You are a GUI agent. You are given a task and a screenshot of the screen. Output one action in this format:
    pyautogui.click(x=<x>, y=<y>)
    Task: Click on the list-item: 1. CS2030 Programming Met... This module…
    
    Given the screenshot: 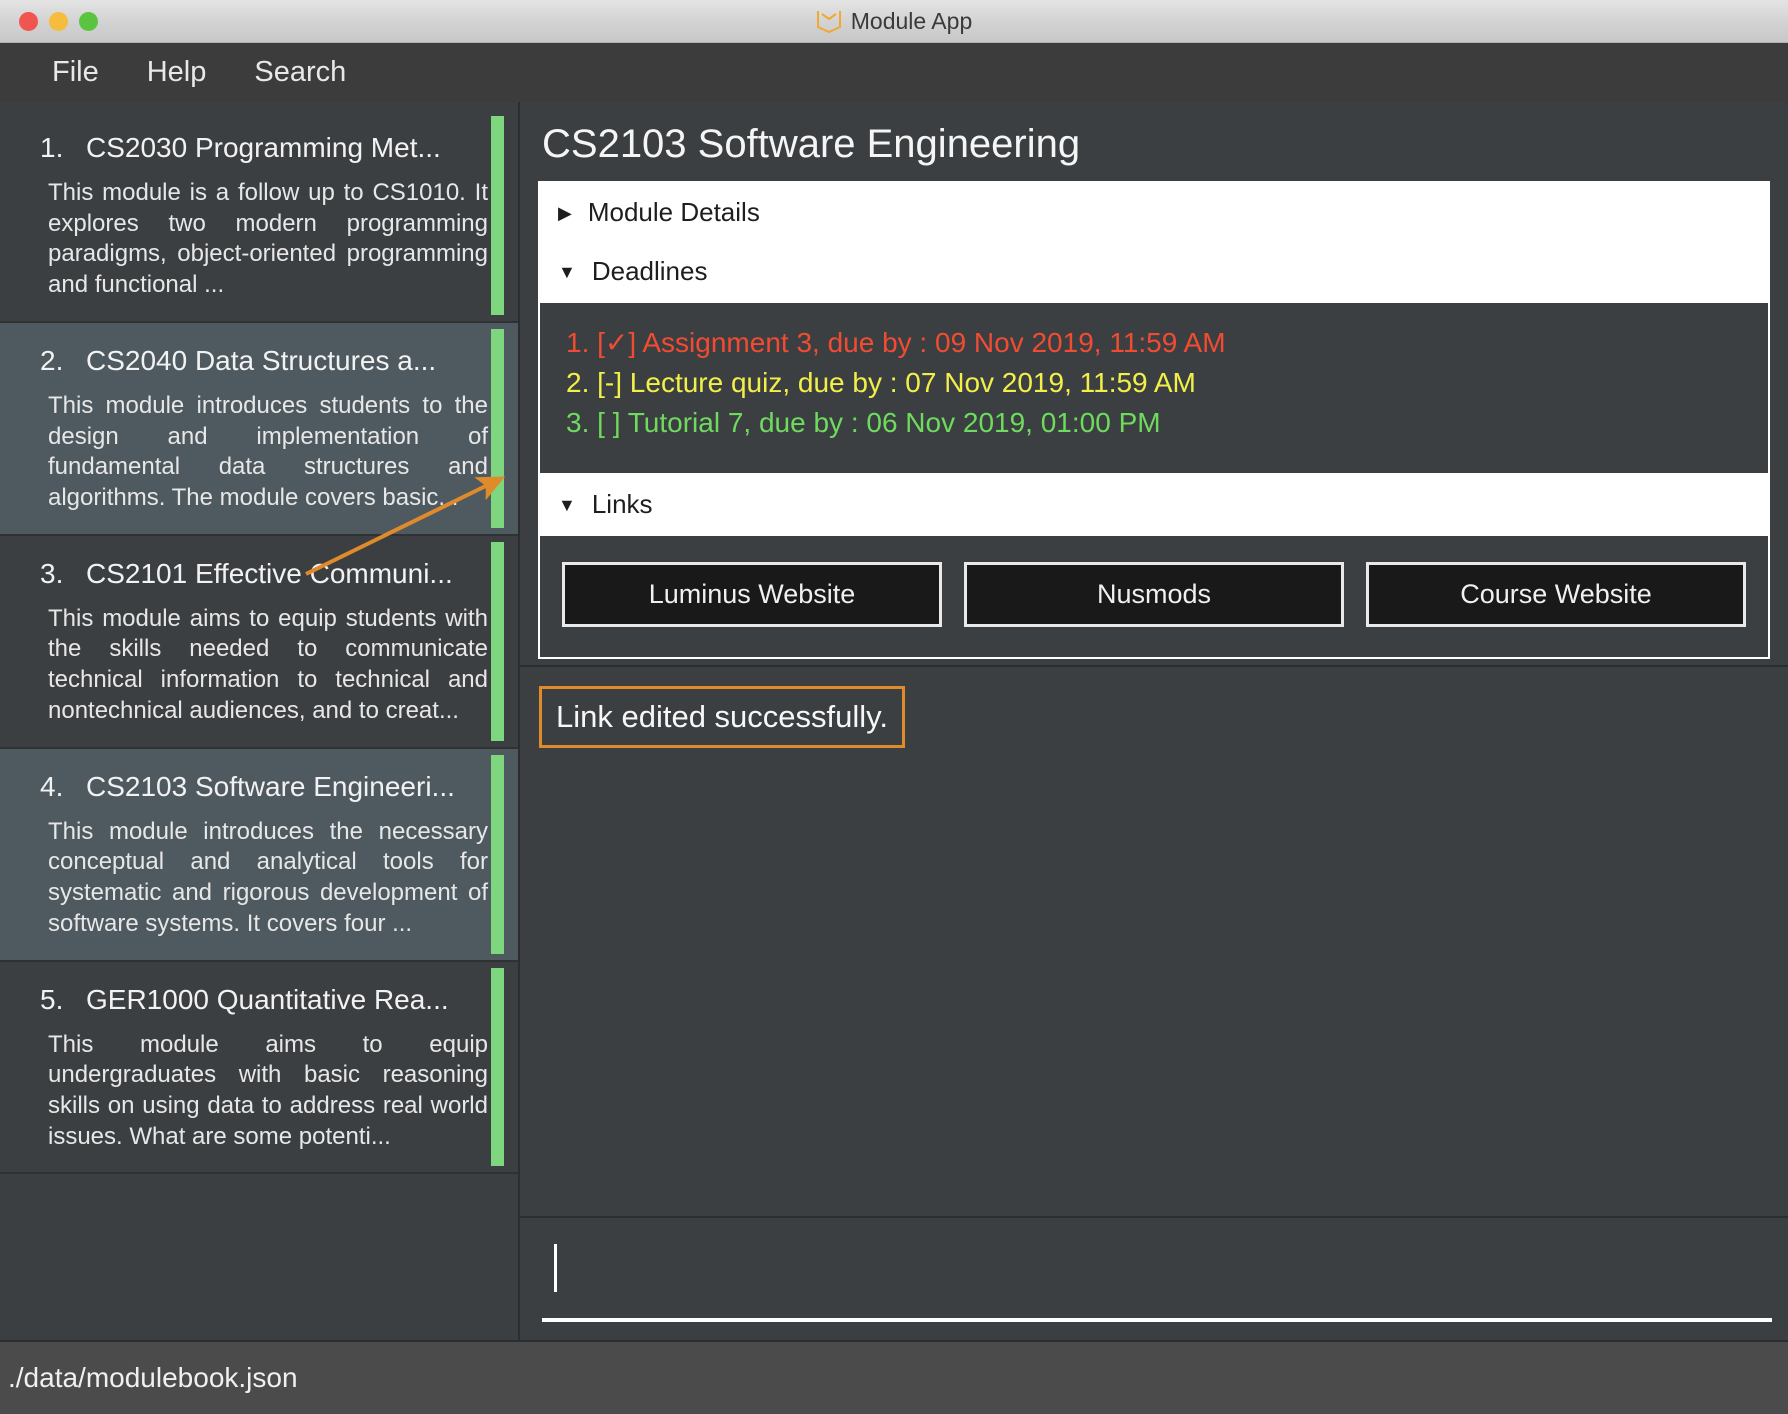 What is the action you would take?
    pyautogui.click(x=259, y=216)
    